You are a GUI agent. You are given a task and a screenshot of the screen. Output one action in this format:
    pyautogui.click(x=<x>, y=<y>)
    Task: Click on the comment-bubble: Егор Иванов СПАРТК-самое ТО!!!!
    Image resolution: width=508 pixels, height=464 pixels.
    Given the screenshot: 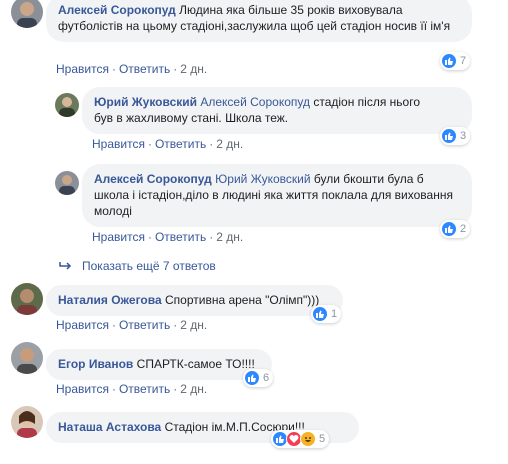 What is the action you would take?
    pyautogui.click(x=159, y=364)
    